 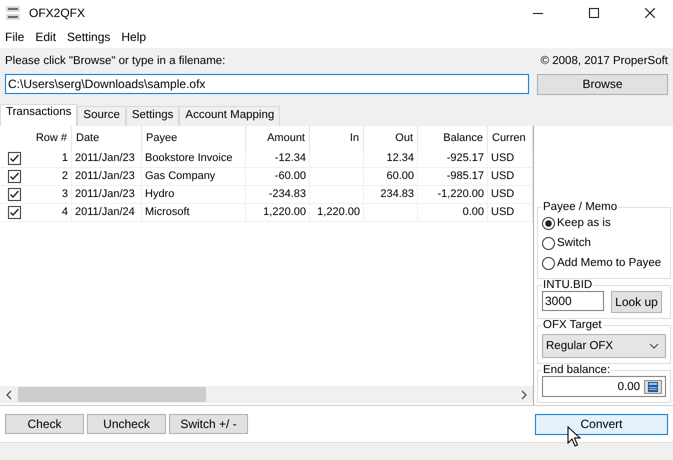 What do you see at coordinates (137, 37) in the screenshot?
I see `menu-item: Help` at bounding box center [137, 37].